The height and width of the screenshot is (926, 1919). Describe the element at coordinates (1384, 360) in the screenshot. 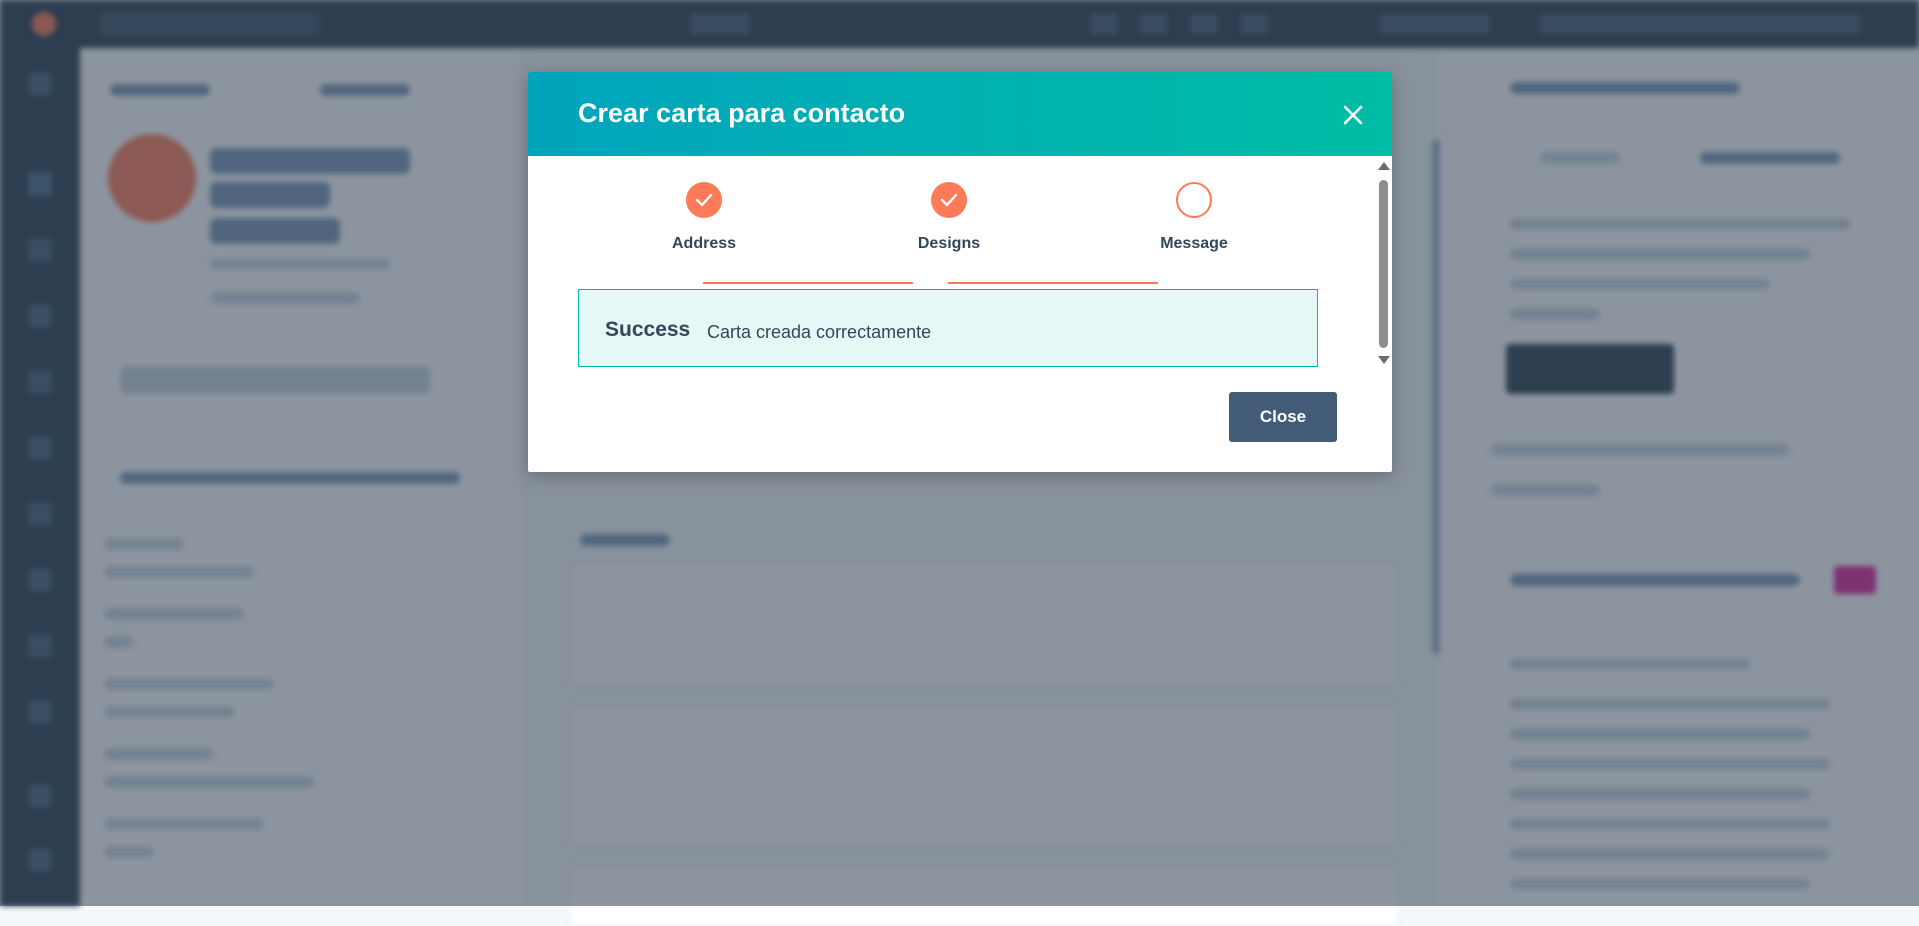

I see `scroll-down-arrow-icon` at that location.